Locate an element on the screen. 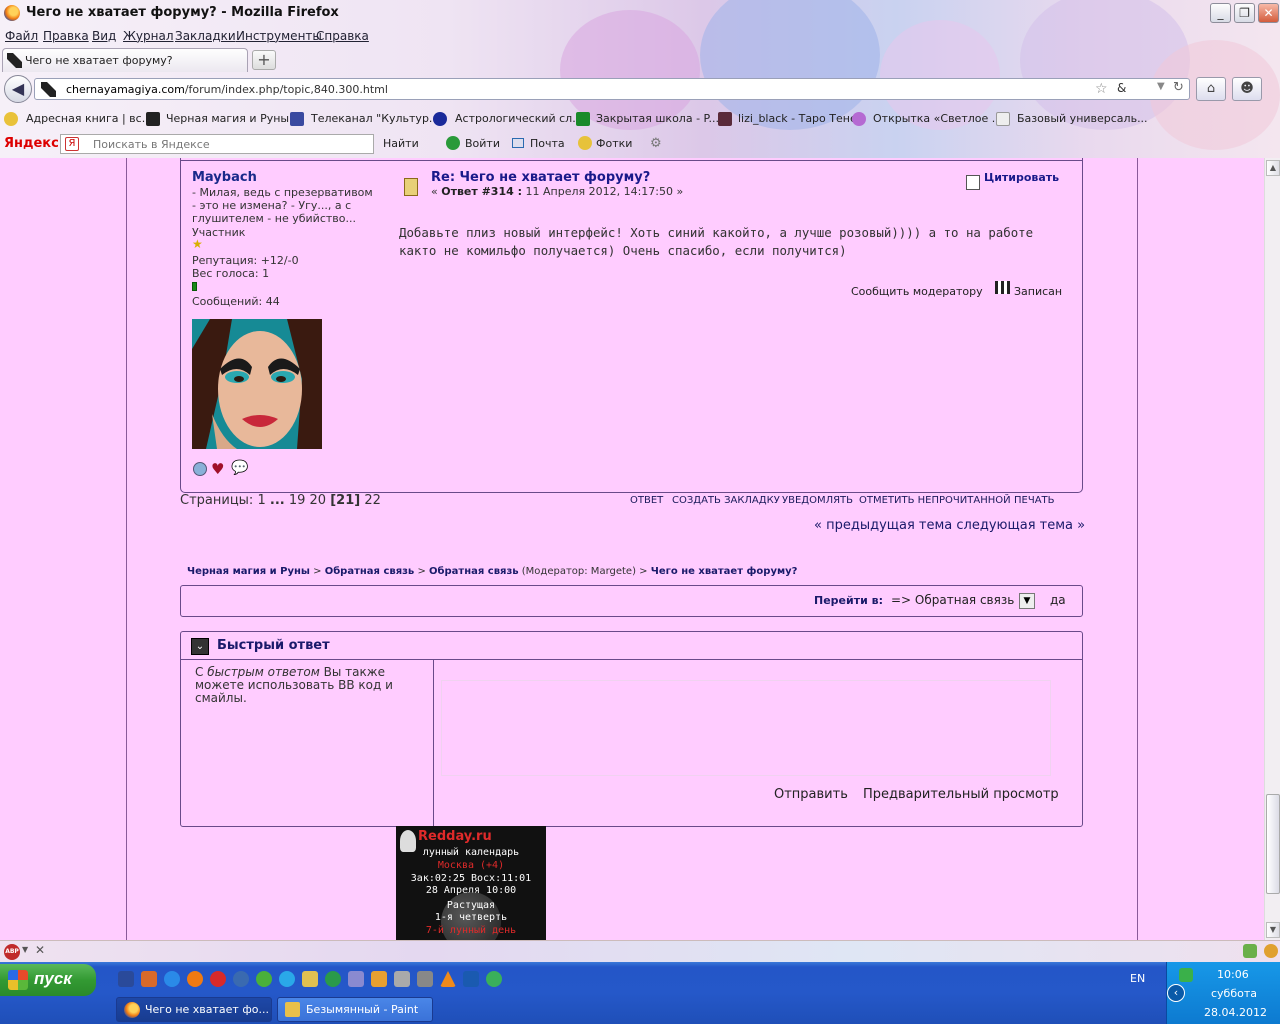 Image resolution: width=1280 pixels, height=1024 pixels. print-button: ПЕЧАТЬ is located at coordinates (1034, 500).